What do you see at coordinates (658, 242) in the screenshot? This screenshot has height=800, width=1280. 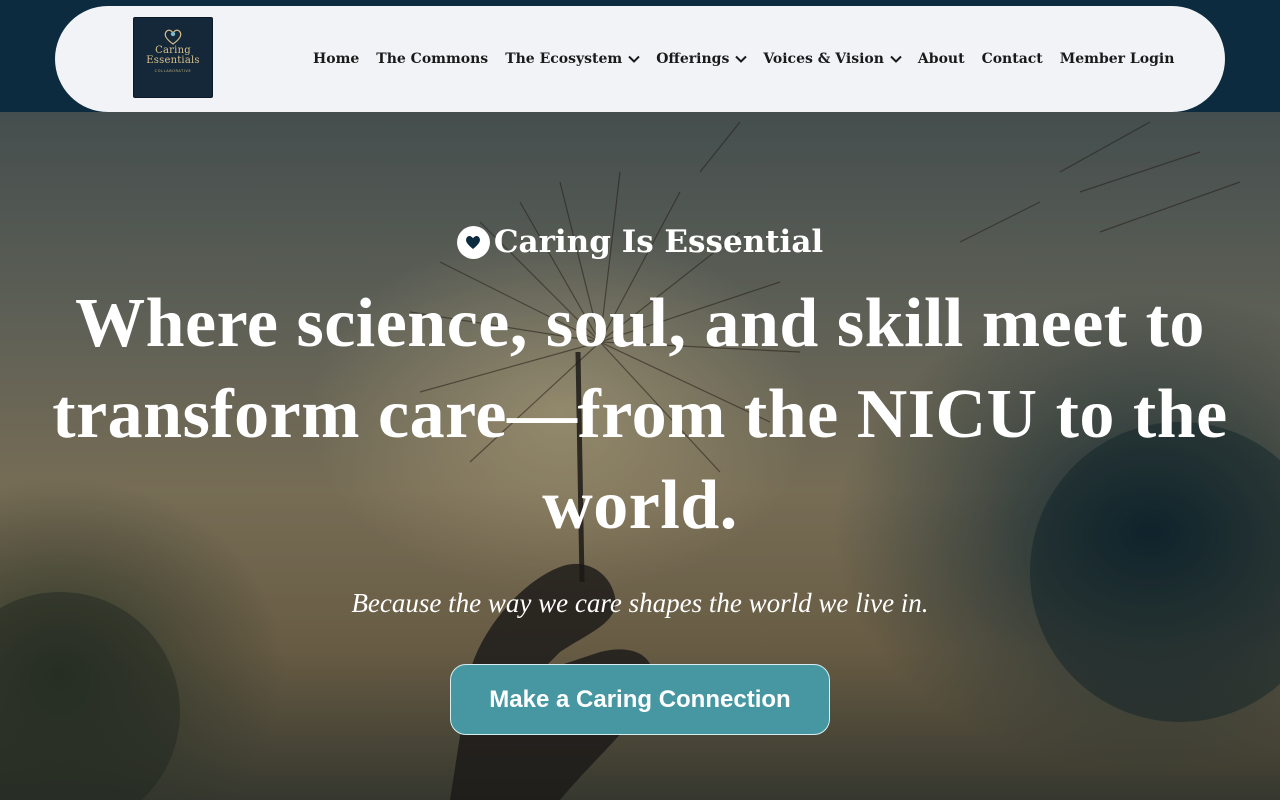 I see `tagline-text: Caring Is Essential` at bounding box center [658, 242].